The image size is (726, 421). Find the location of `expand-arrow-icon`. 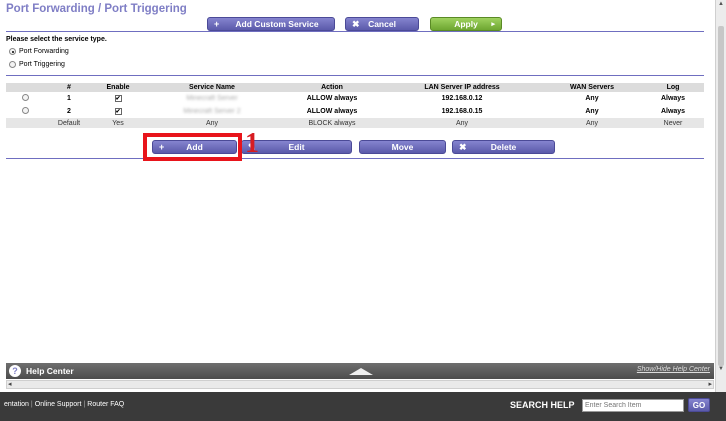

expand-arrow-icon is located at coordinates (361, 371).